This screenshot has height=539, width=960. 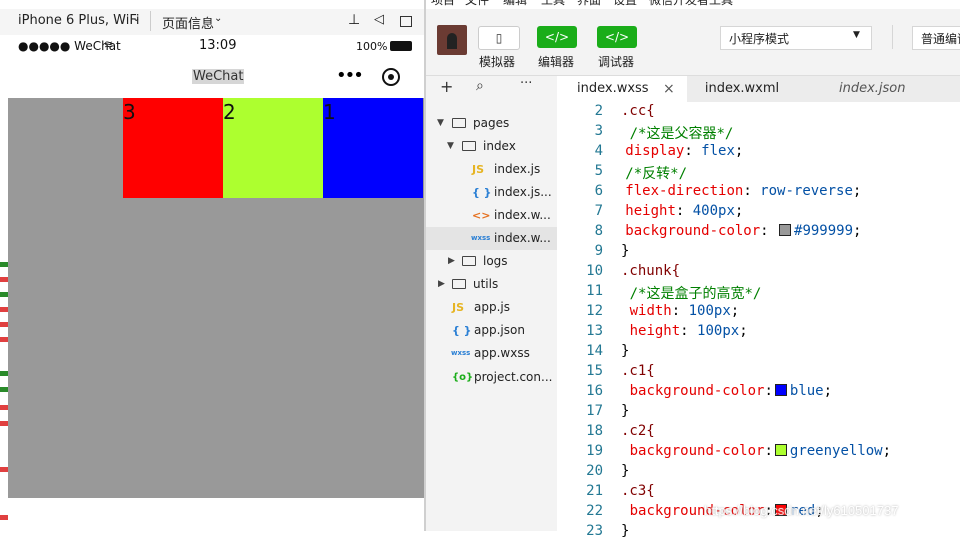 I want to click on code-line: .c1{, so click(x=638, y=371).